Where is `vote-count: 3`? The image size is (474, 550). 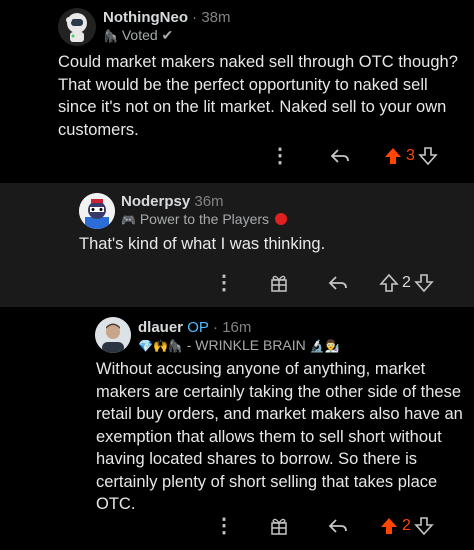
vote-count: 3 is located at coordinates (410, 155).